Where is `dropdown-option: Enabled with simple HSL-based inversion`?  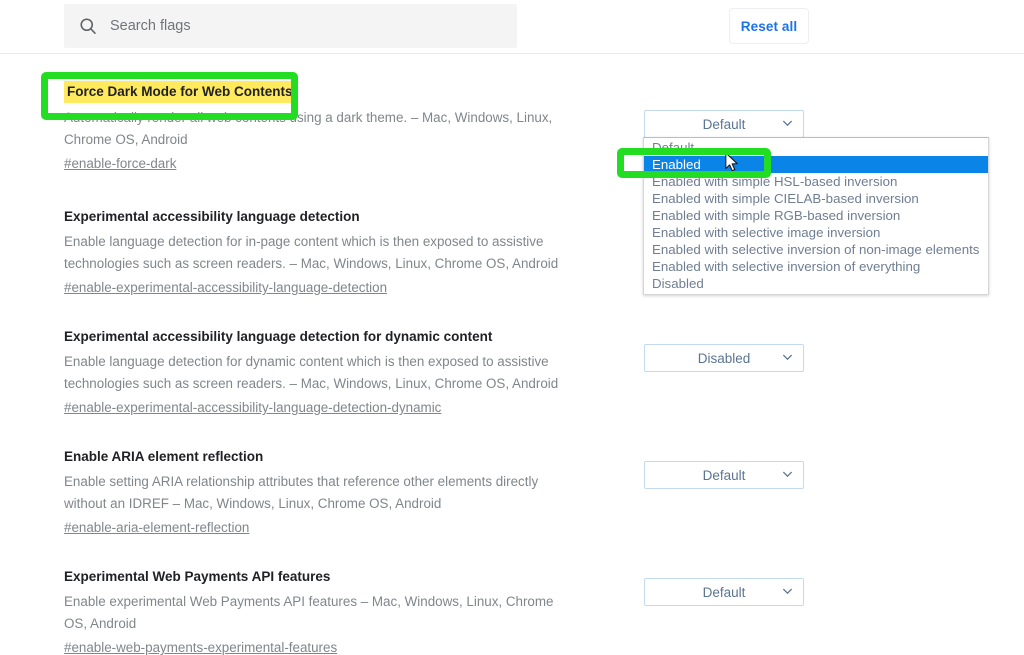 dropdown-option: Enabled with simple HSL-based inversion is located at coordinates (816, 181).